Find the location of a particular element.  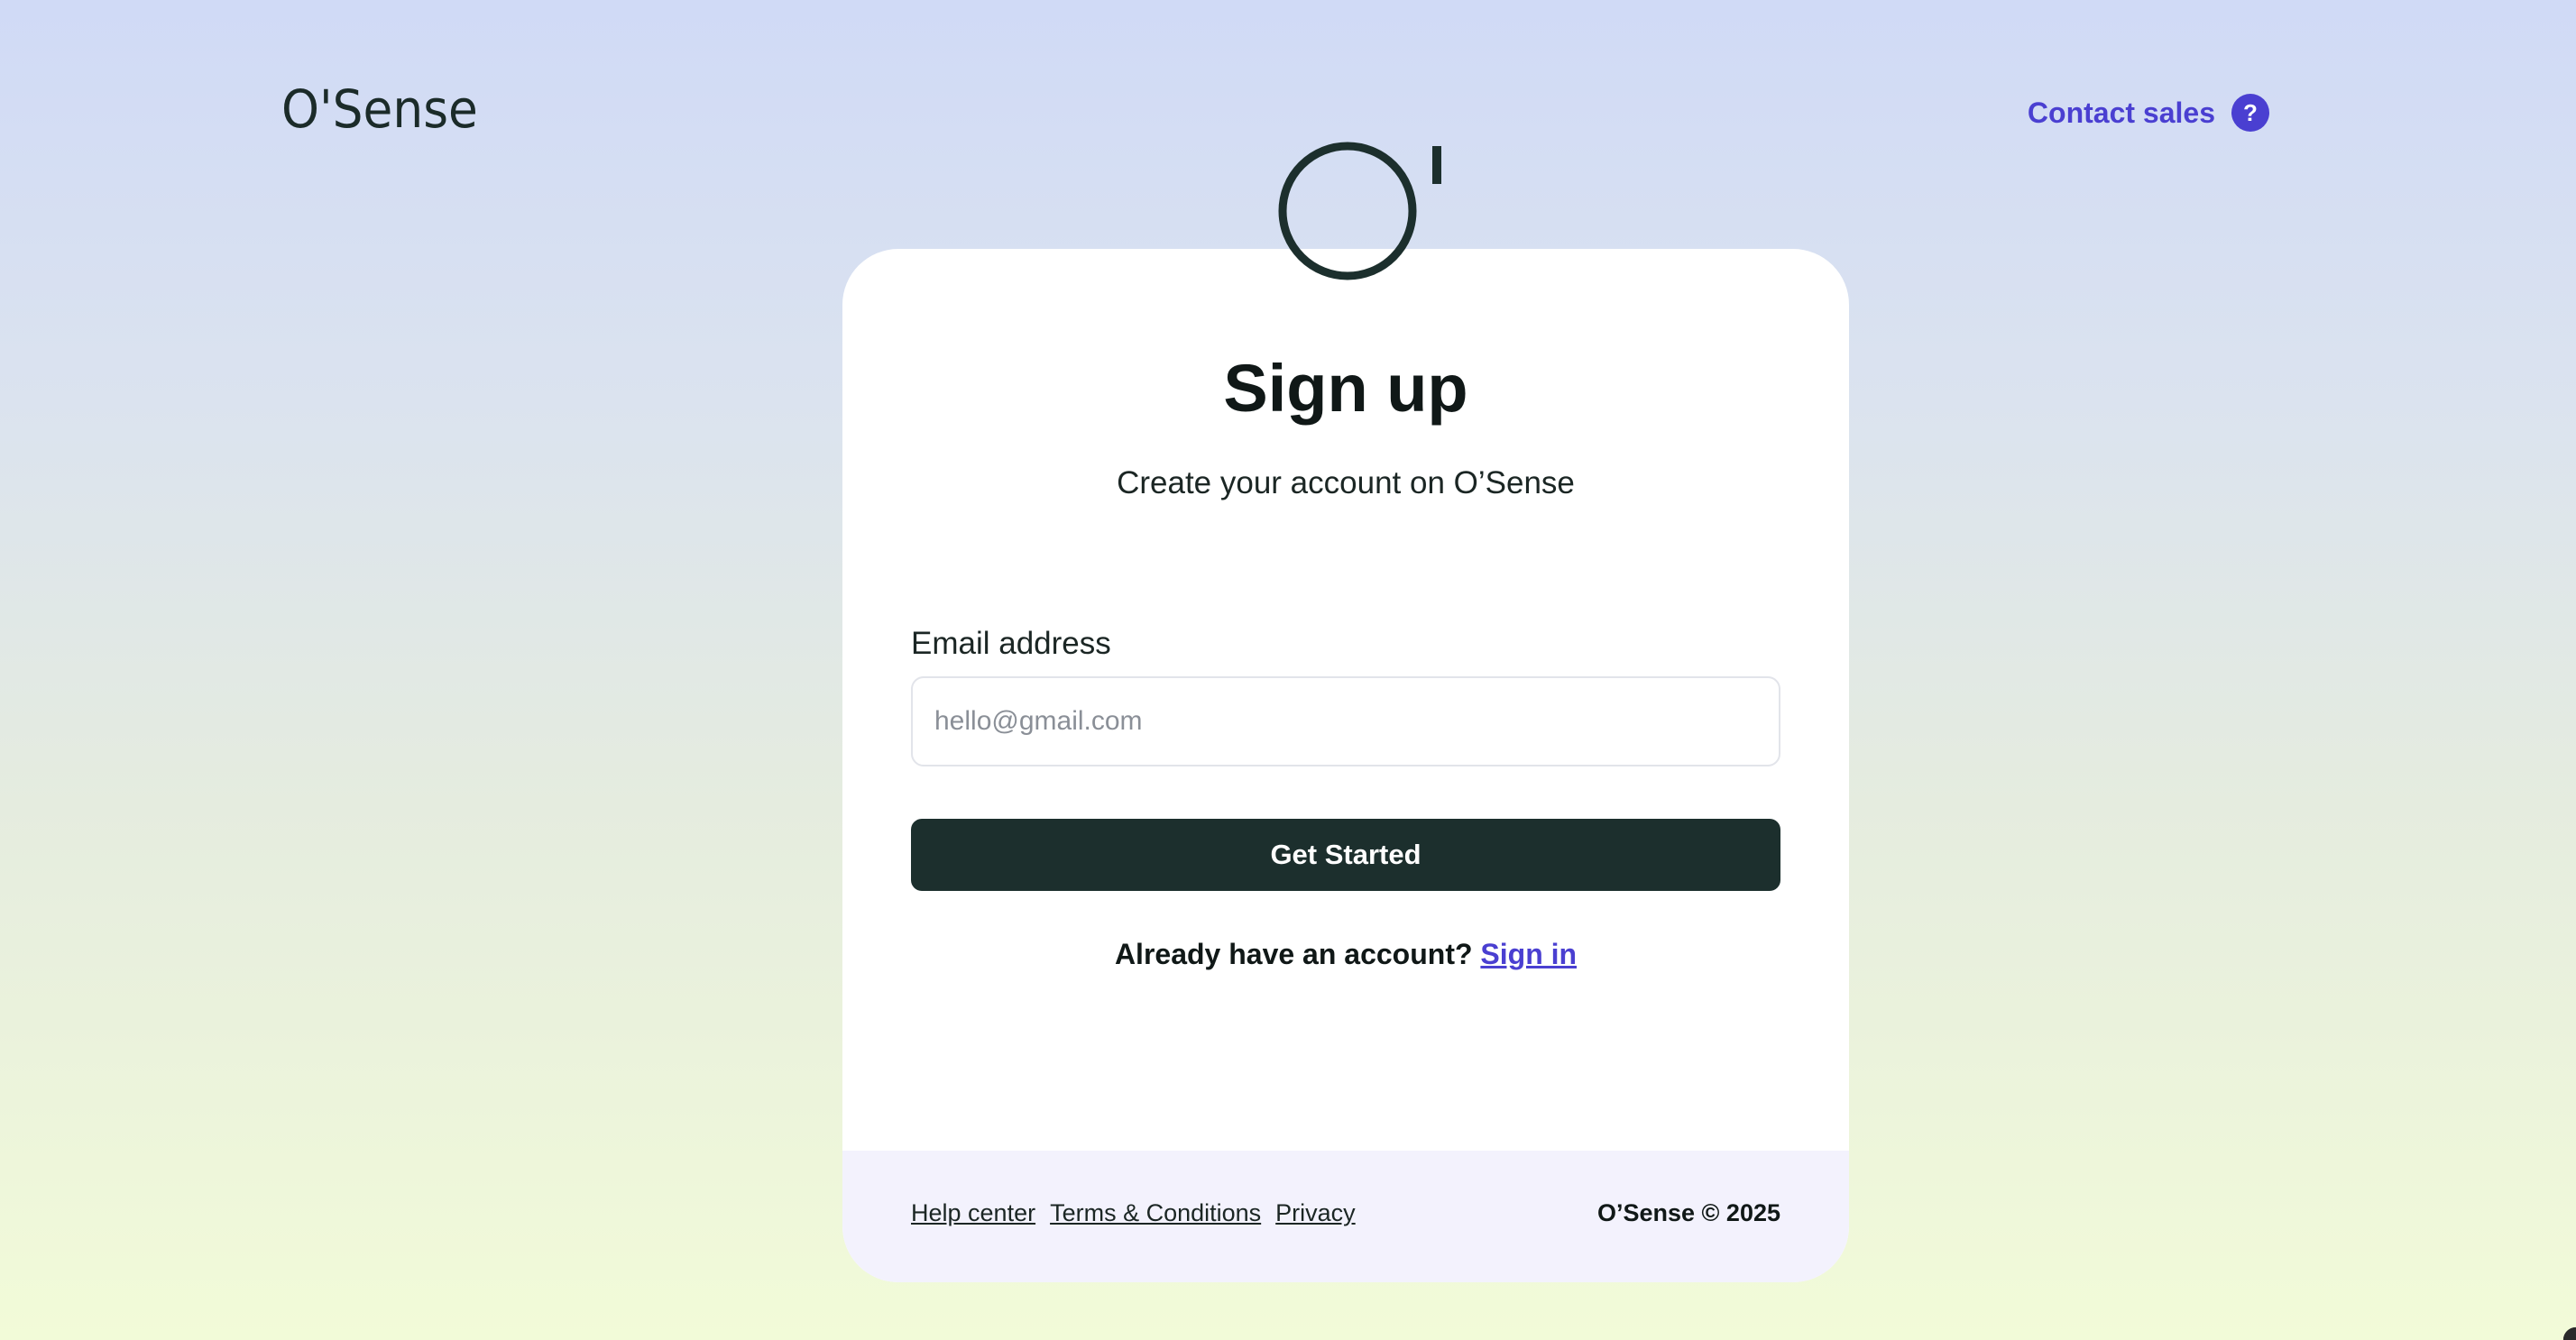

copyright: O’Sense © 2025 is located at coordinates (1688, 1212).